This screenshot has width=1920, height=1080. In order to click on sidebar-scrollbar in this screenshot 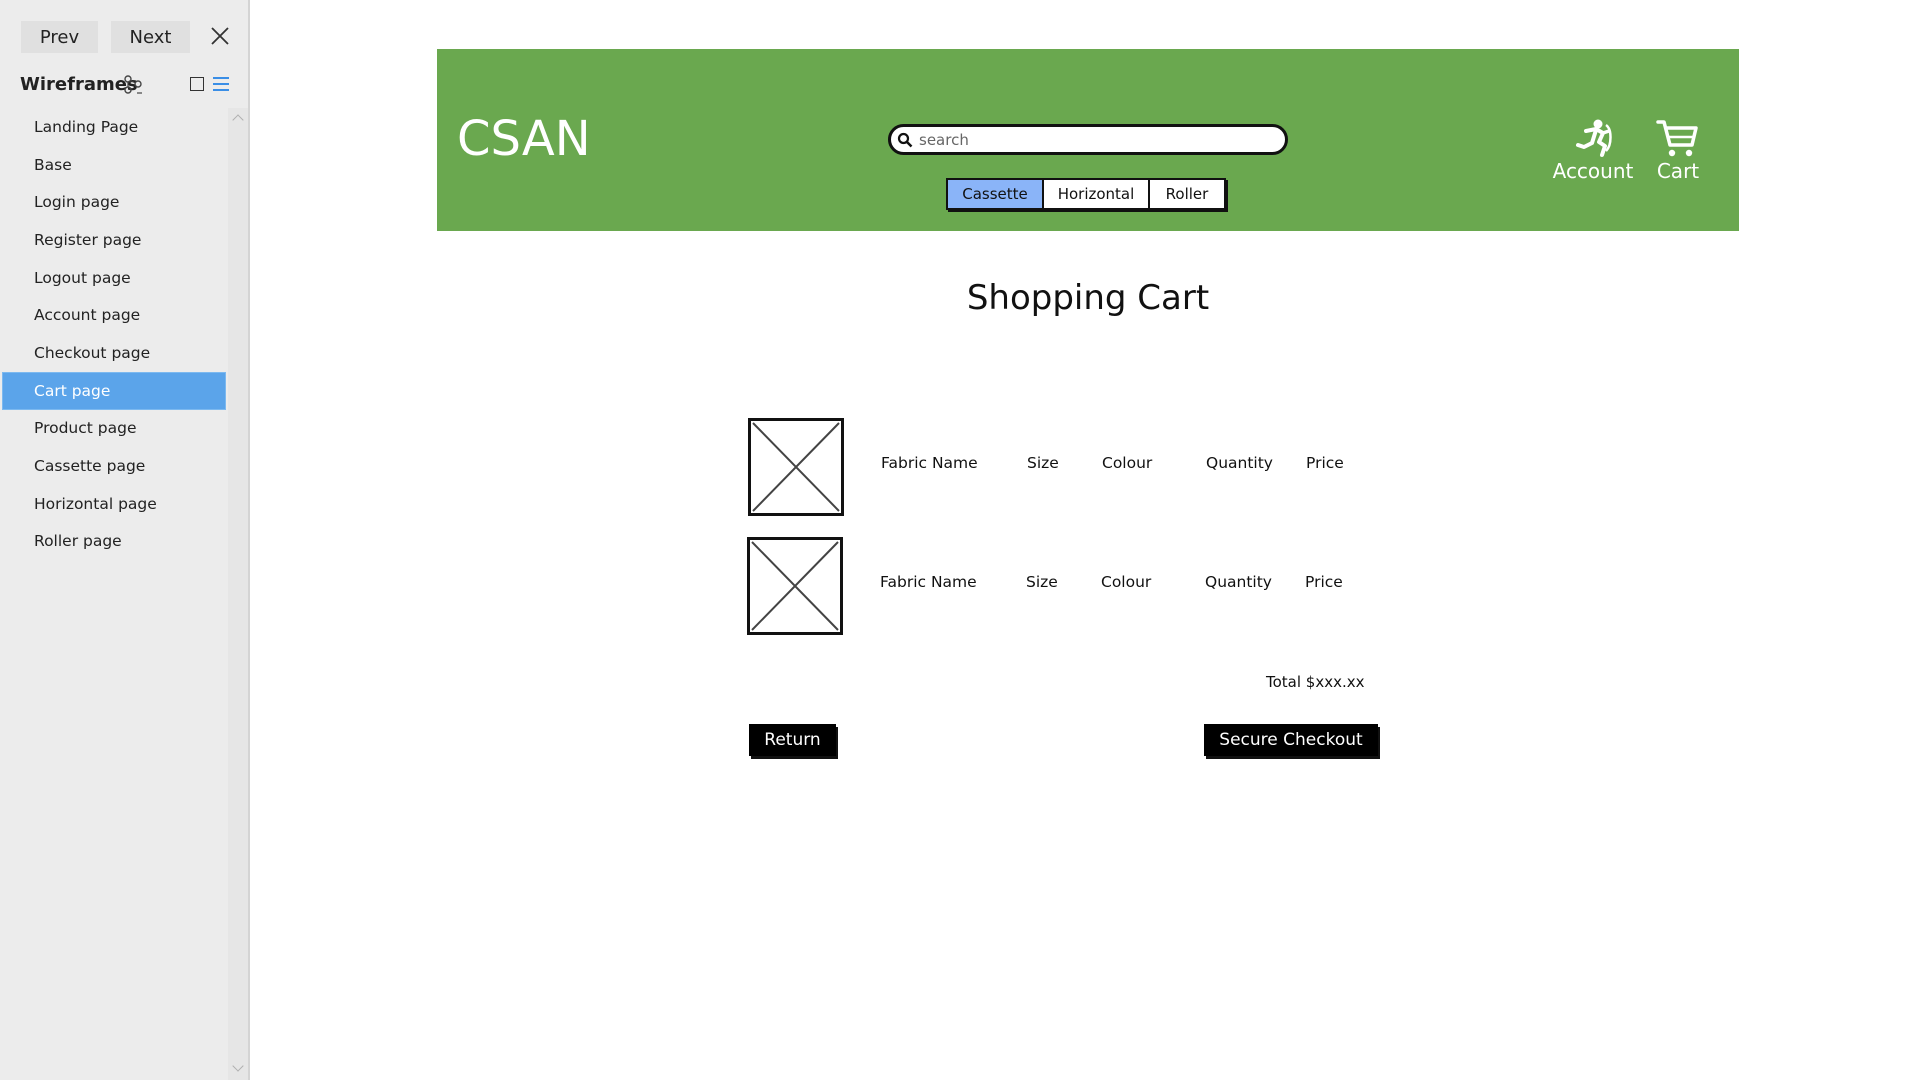, I will do `click(238, 594)`.